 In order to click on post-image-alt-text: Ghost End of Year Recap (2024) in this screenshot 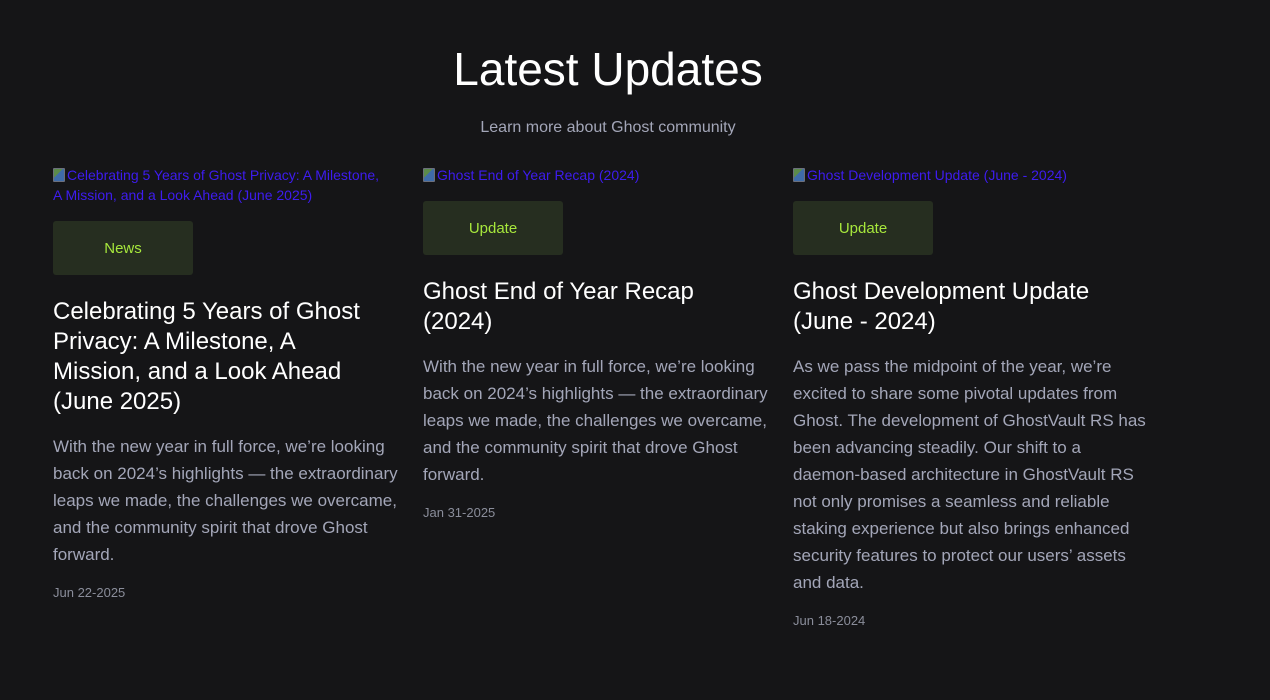, I will do `click(538, 175)`.